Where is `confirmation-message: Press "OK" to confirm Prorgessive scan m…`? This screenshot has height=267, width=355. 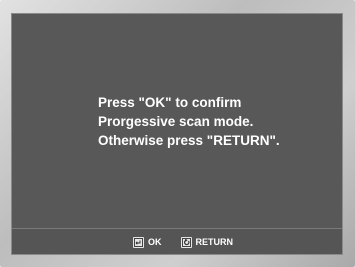 confirmation-message: Press "OK" to confirm Prorgessive scan m… is located at coordinates (189, 121).